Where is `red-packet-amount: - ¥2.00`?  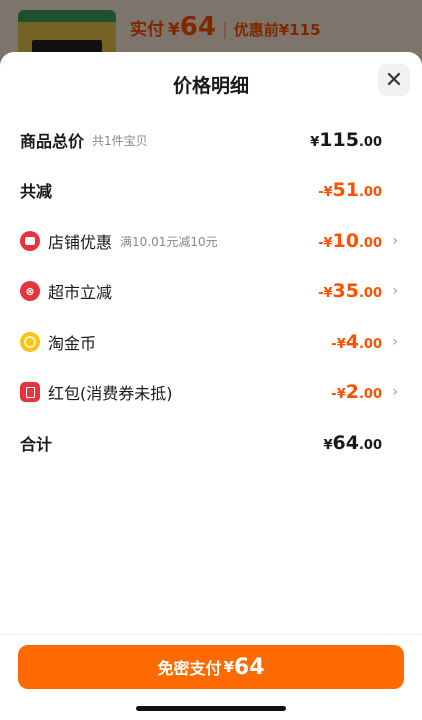
red-packet-amount: - ¥2.00 is located at coordinates (356, 392).